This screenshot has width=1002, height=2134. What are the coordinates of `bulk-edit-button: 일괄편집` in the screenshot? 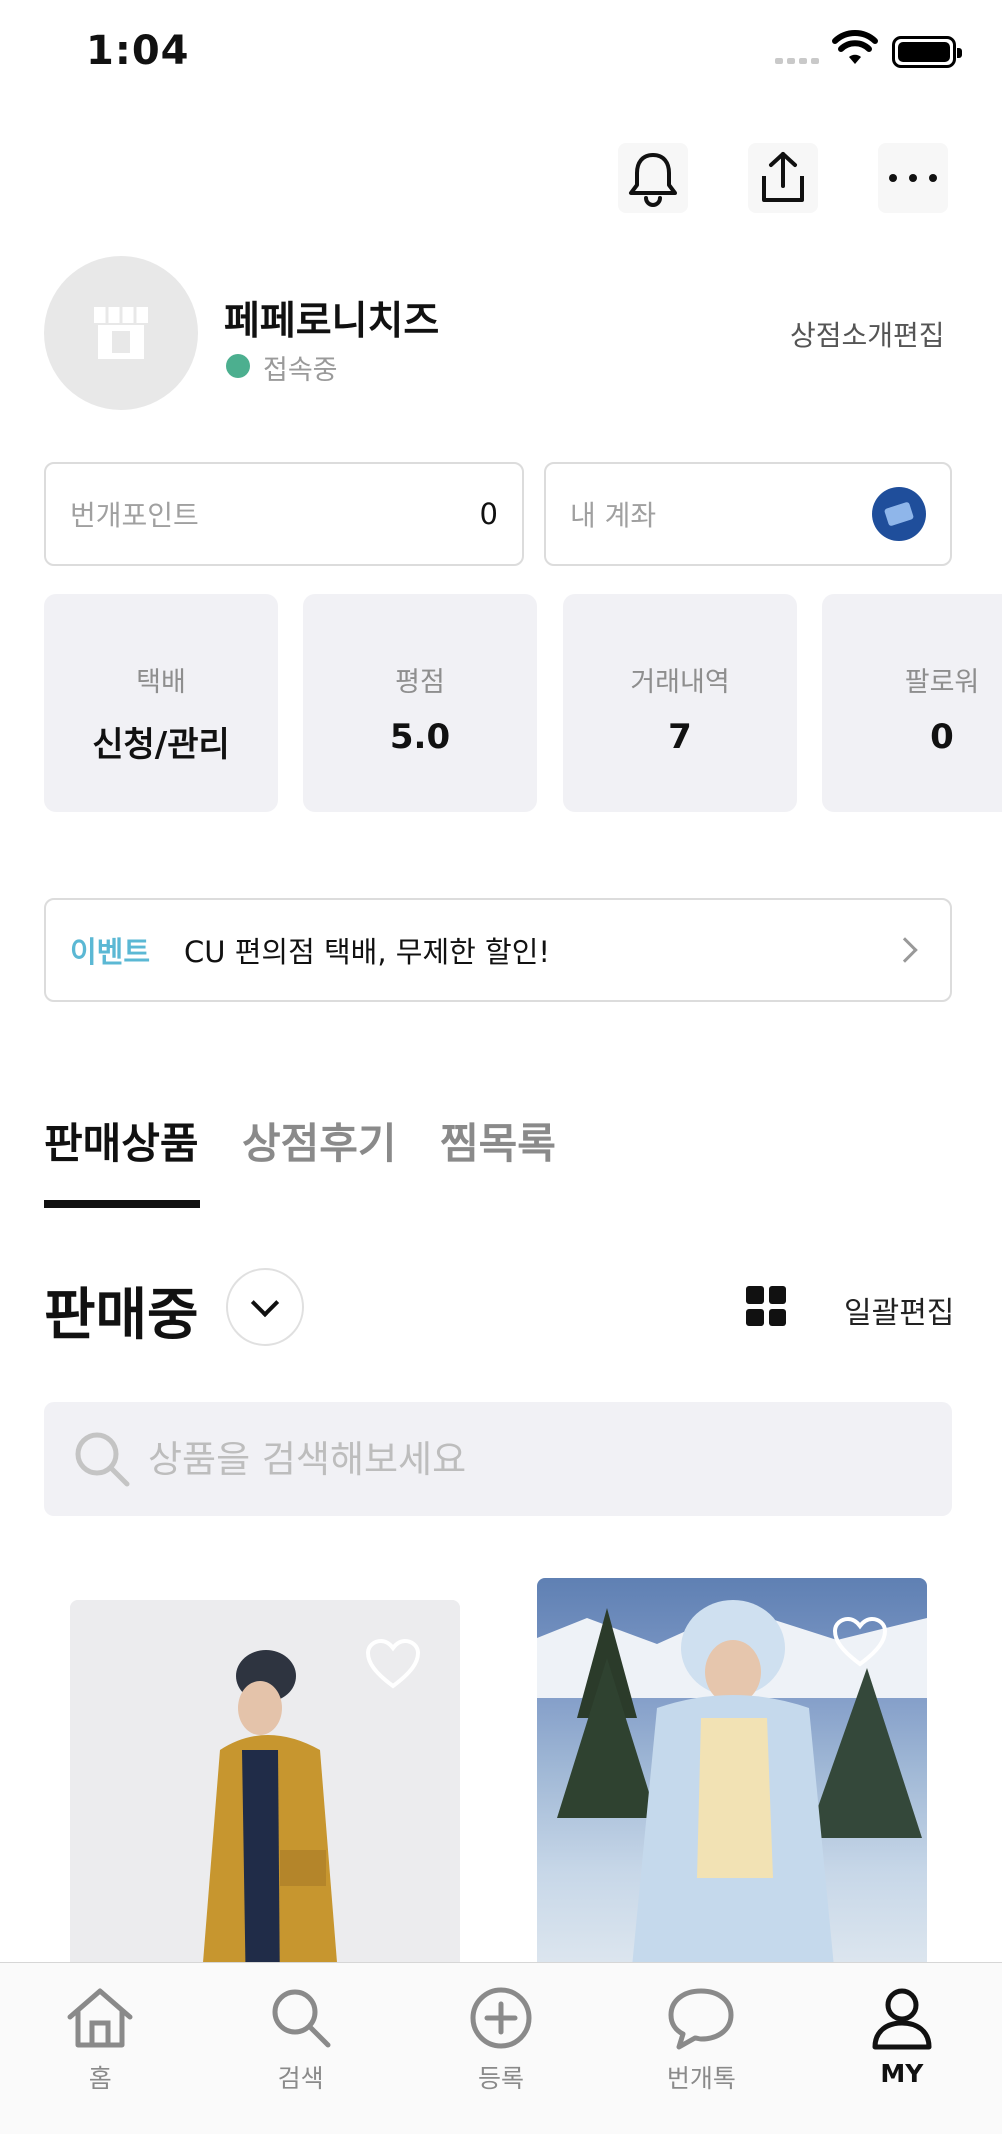 It's located at (899, 1310).